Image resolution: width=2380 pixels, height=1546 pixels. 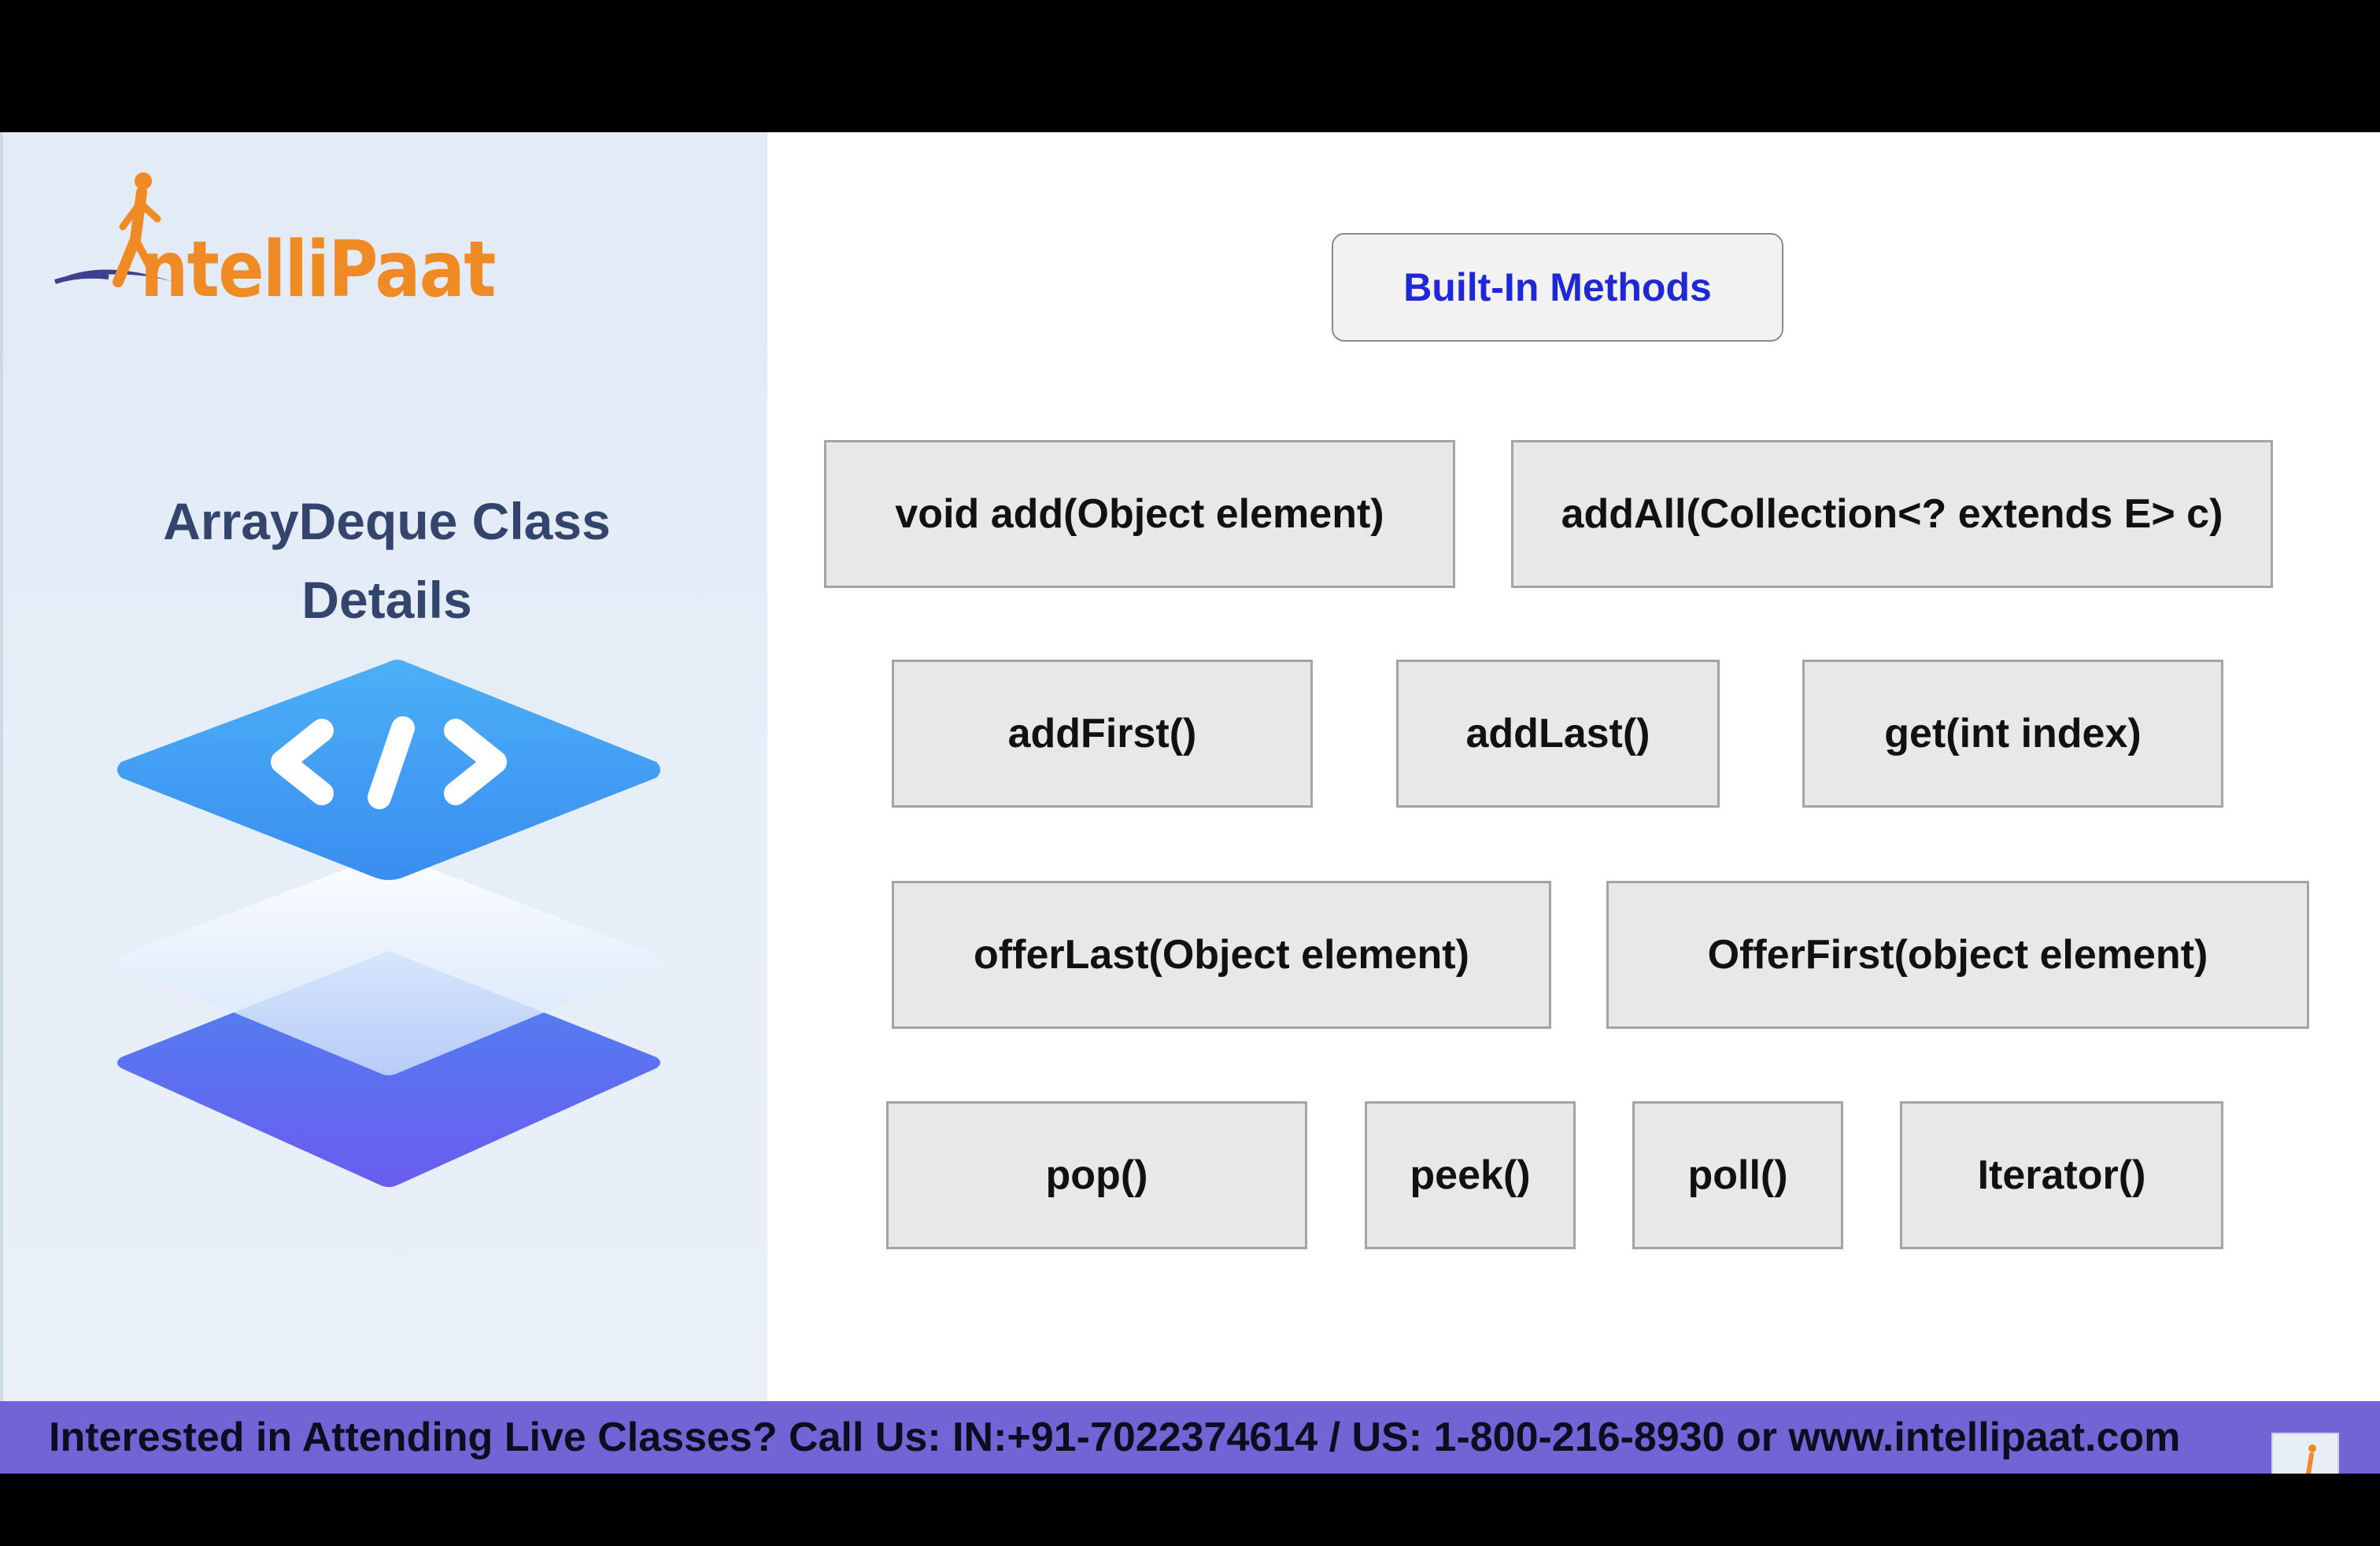 I want to click on method-box: void add(Object element), so click(x=1139, y=514).